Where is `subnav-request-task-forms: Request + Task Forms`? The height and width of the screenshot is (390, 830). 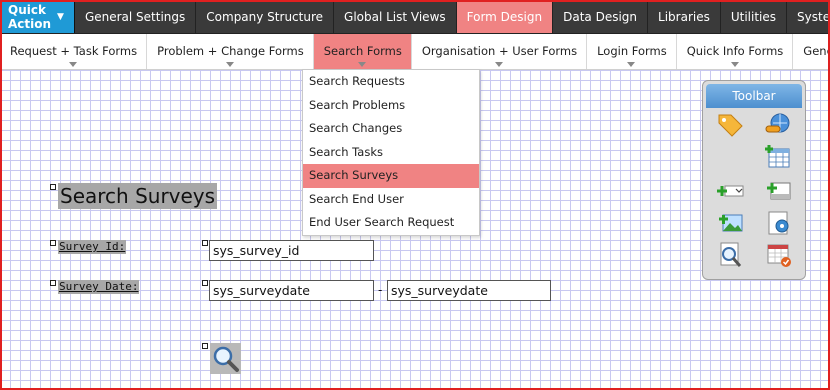 subnav-request-task-forms: Request + Task Forms is located at coordinates (74, 51).